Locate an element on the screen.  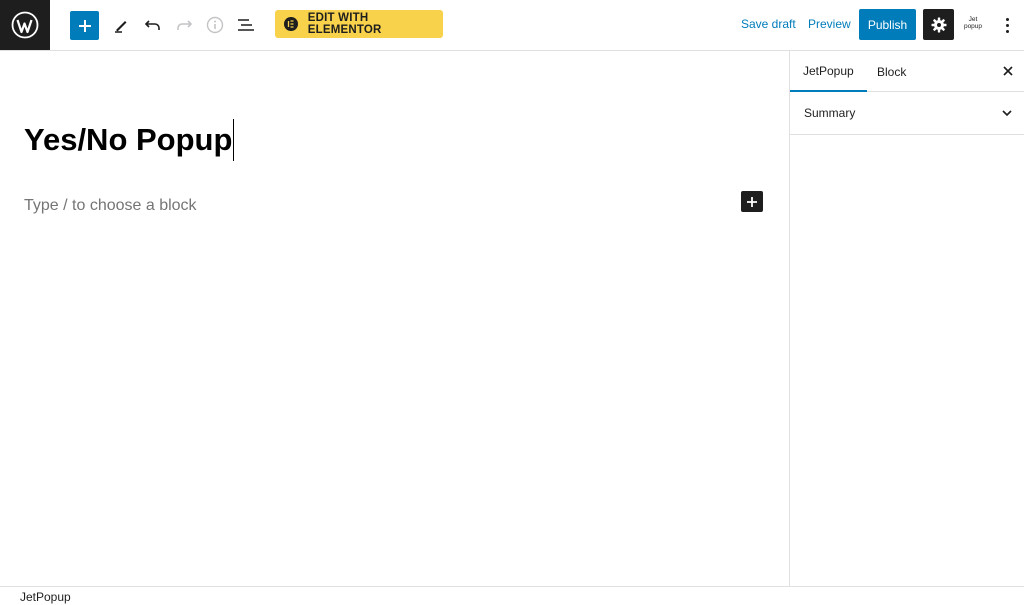
text-caret is located at coordinates (234, 140).